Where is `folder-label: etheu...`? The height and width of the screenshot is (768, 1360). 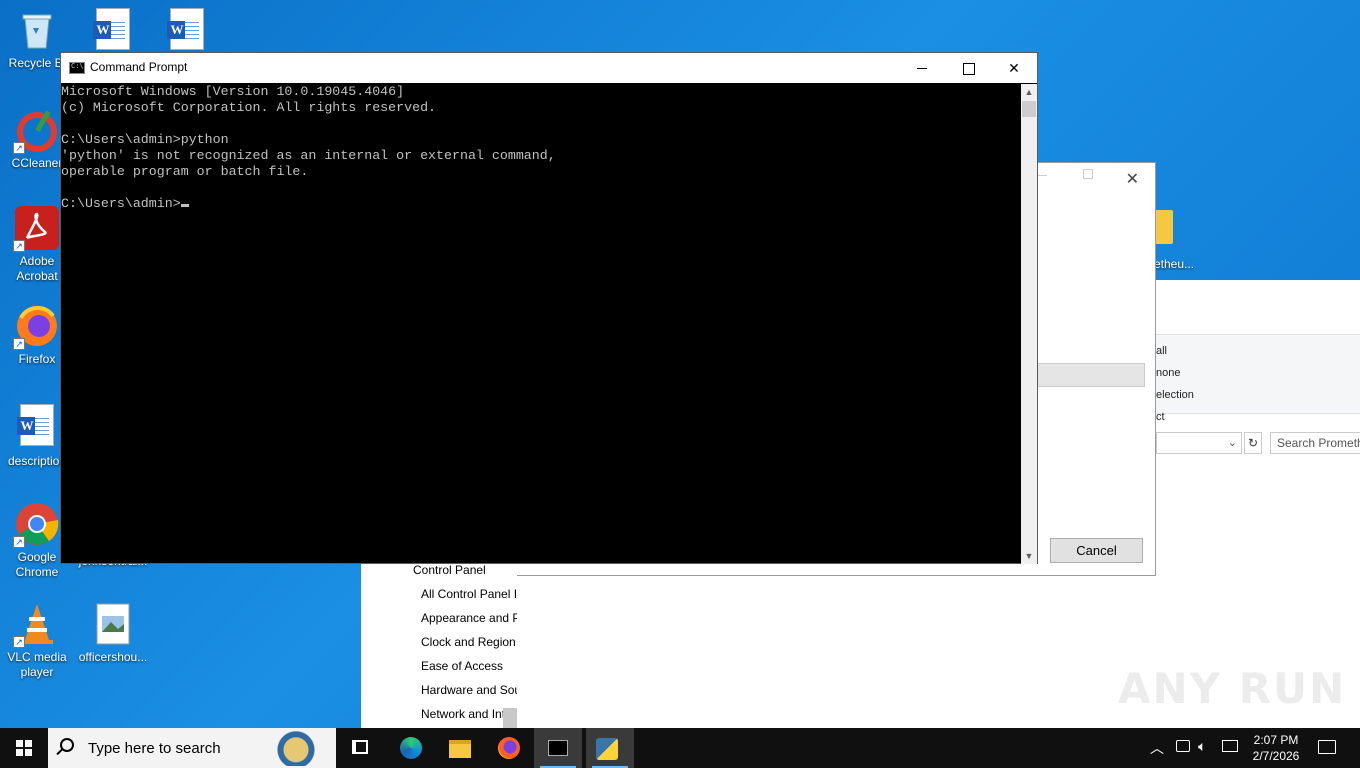
folder-label: etheu... is located at coordinates (1174, 264).